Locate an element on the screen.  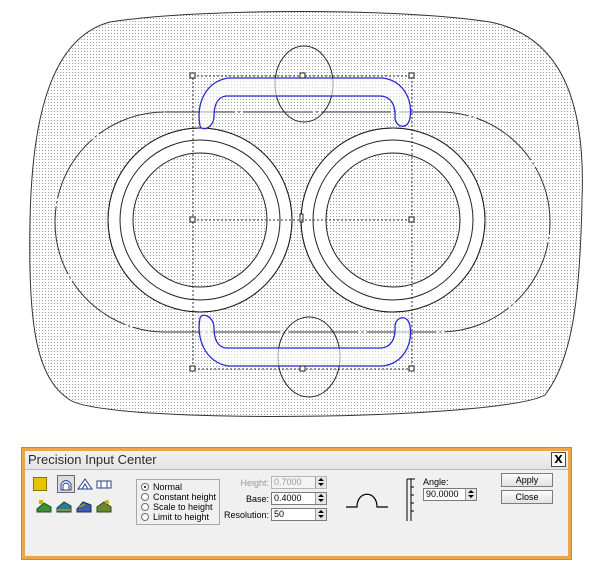
close-button: Close is located at coordinates (527, 497).